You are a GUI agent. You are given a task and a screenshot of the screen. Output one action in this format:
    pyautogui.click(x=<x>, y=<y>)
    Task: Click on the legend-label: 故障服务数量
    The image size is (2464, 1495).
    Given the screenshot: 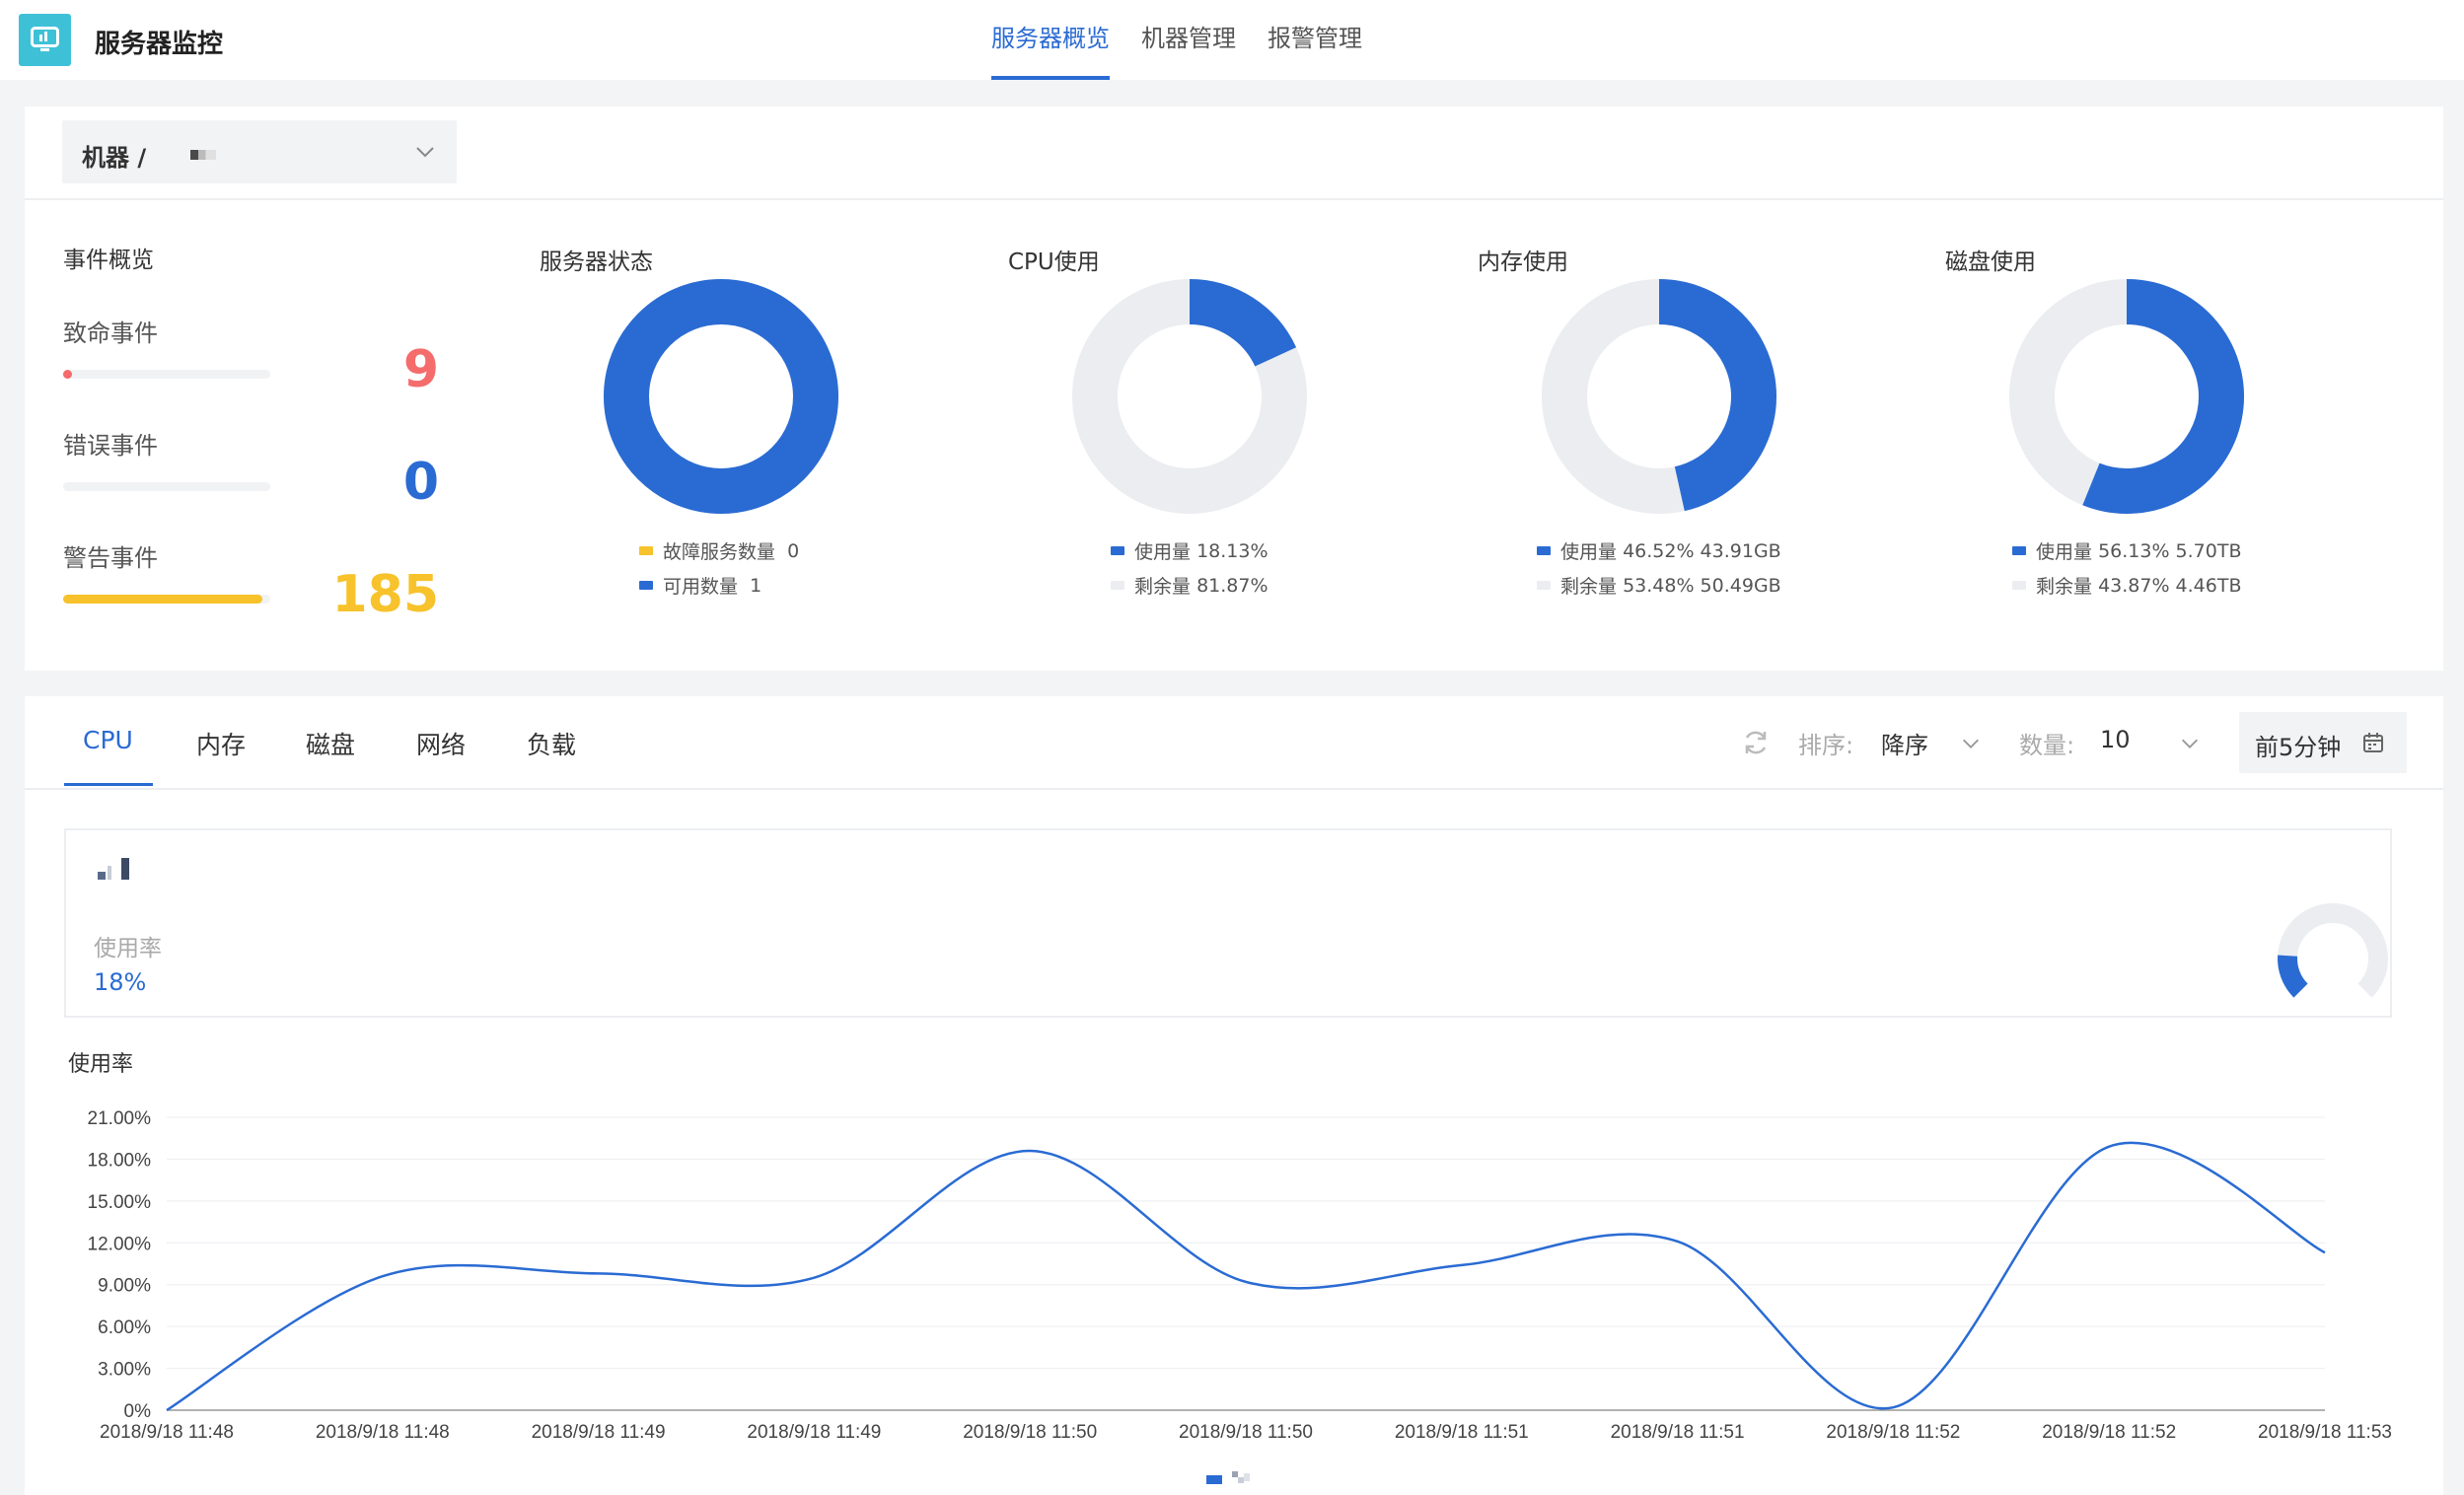 What is the action you would take?
    pyautogui.click(x=719, y=552)
    